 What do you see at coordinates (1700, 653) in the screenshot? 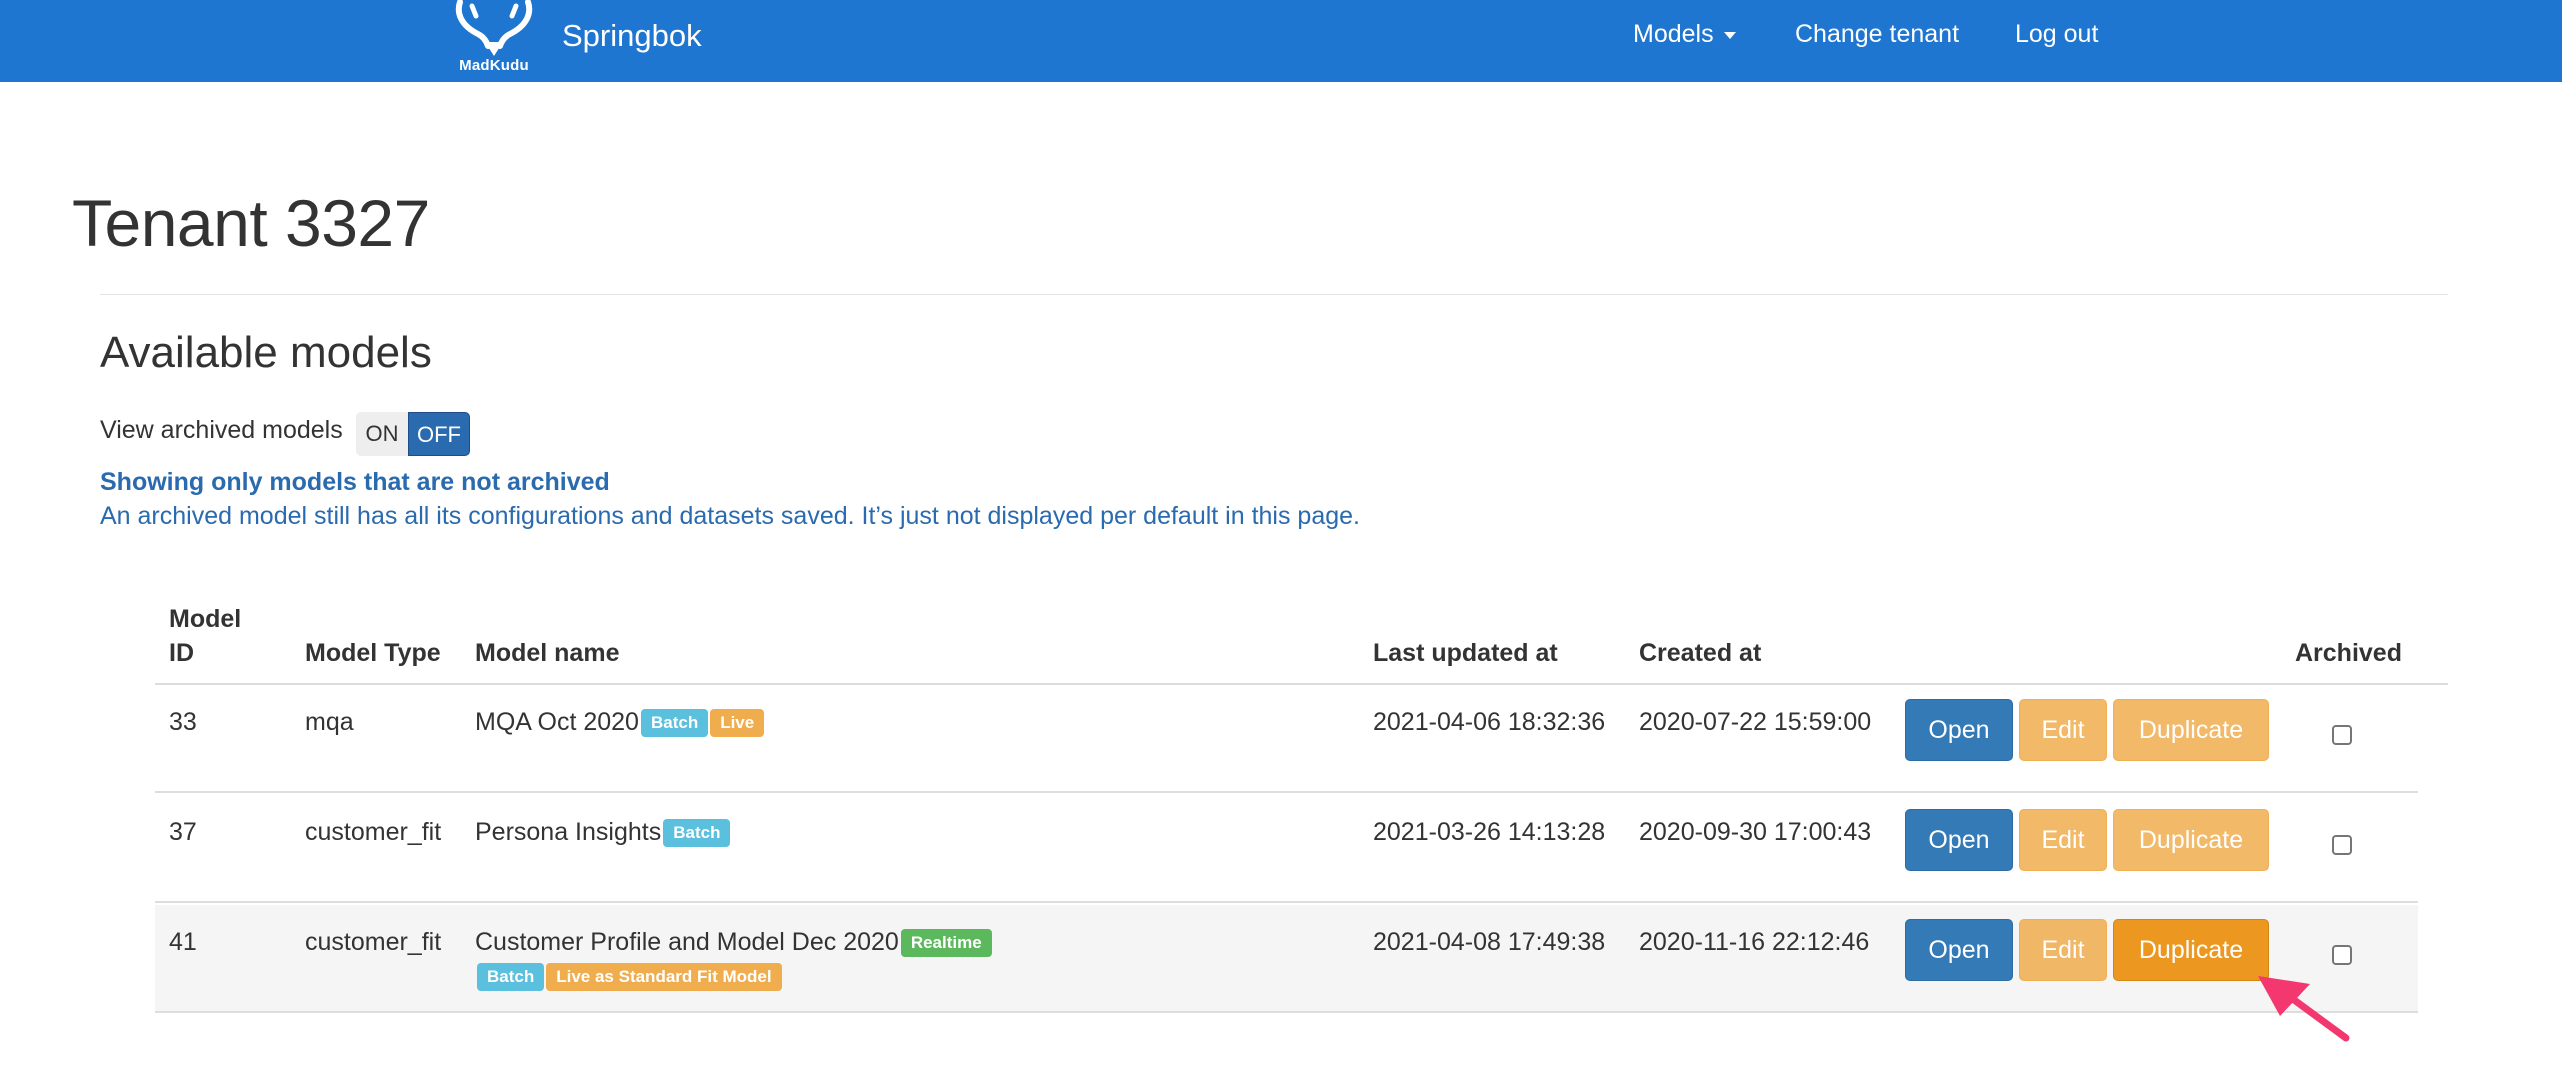
I see `header-created: Created at` at bounding box center [1700, 653].